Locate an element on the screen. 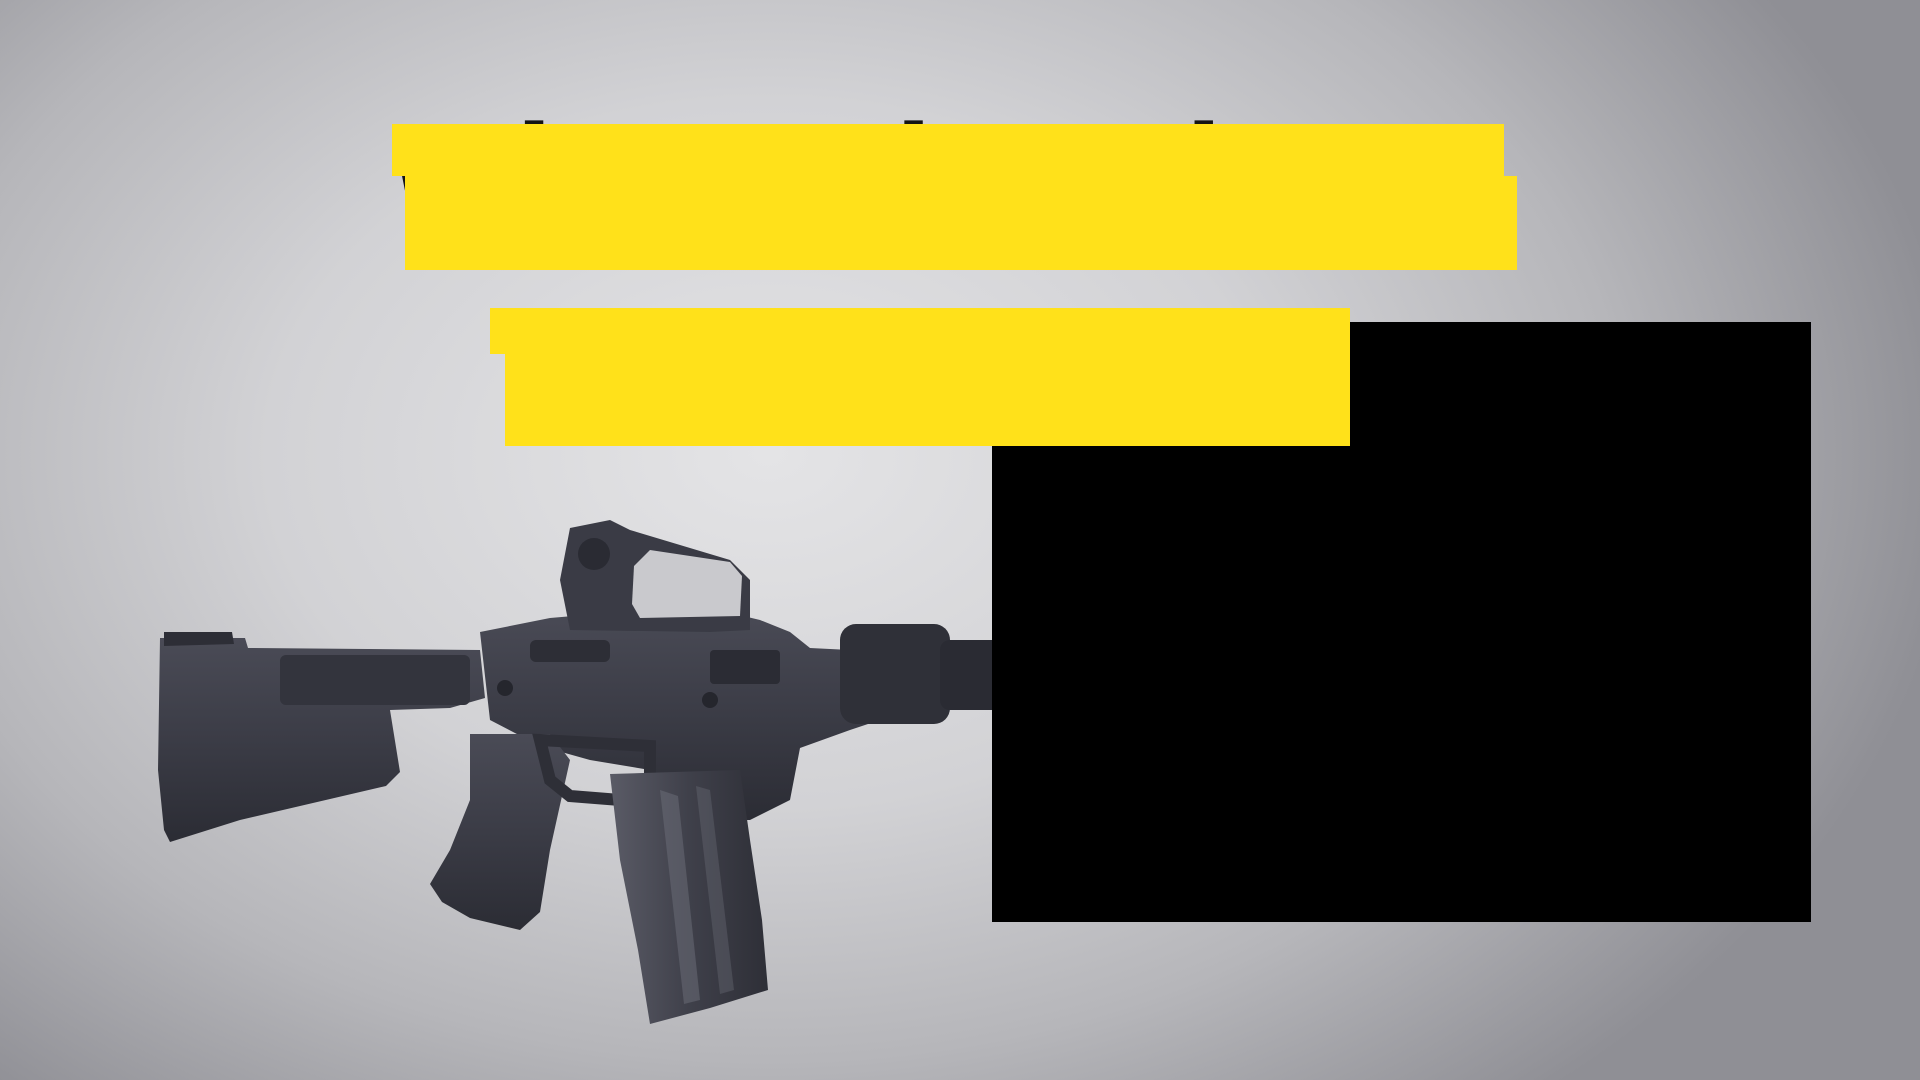 Image resolution: width=1920 pixels, height=1080 pixels. rifle-pin-front is located at coordinates (710, 700).